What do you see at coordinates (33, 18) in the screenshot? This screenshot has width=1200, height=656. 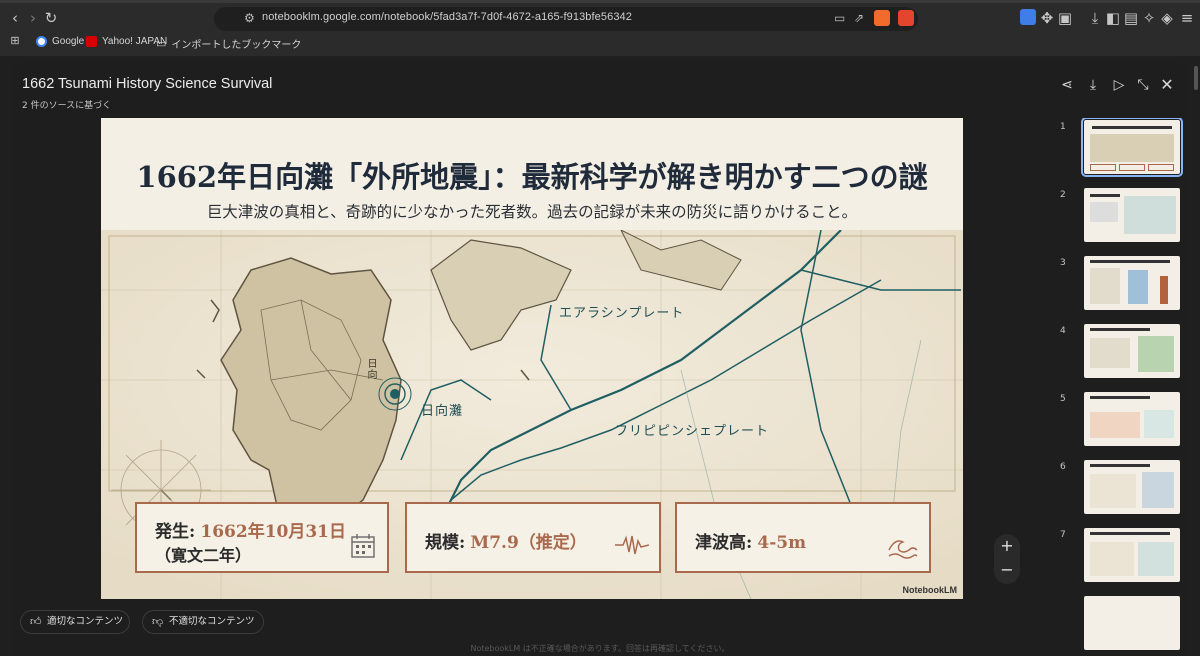 I see `forward-icon: ›` at bounding box center [33, 18].